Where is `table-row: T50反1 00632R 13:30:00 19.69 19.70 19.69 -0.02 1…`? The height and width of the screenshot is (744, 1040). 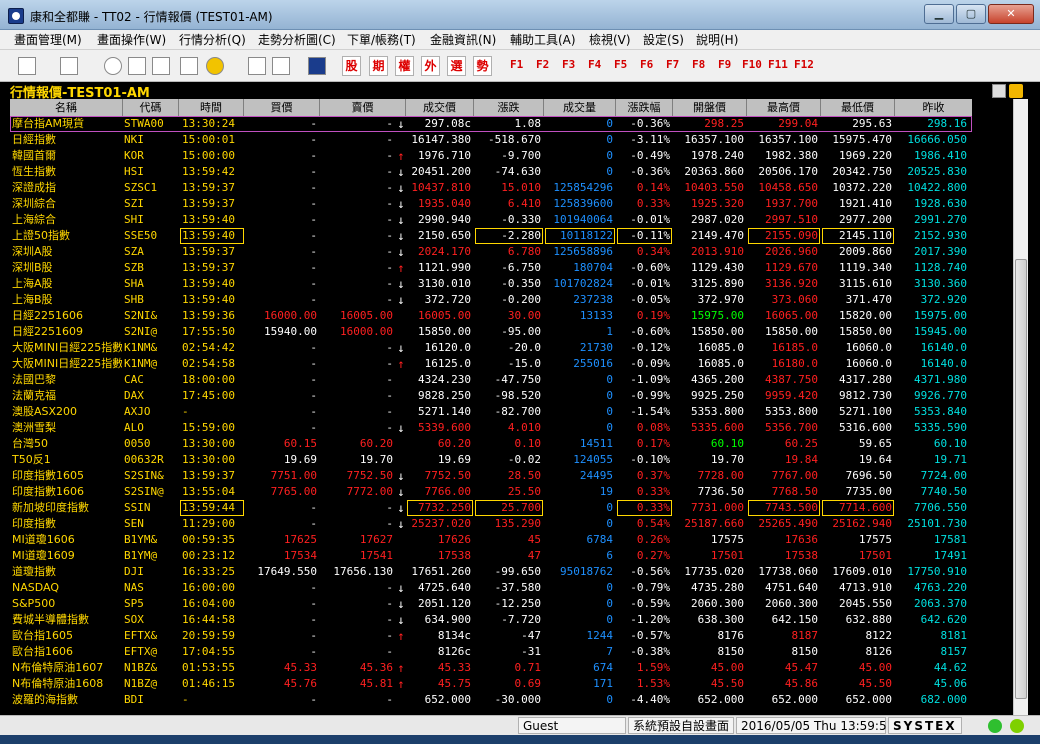 table-row: T50反1 00632R 13:30:00 19.69 19.70 19.69 -0.02 1… is located at coordinates (491, 460).